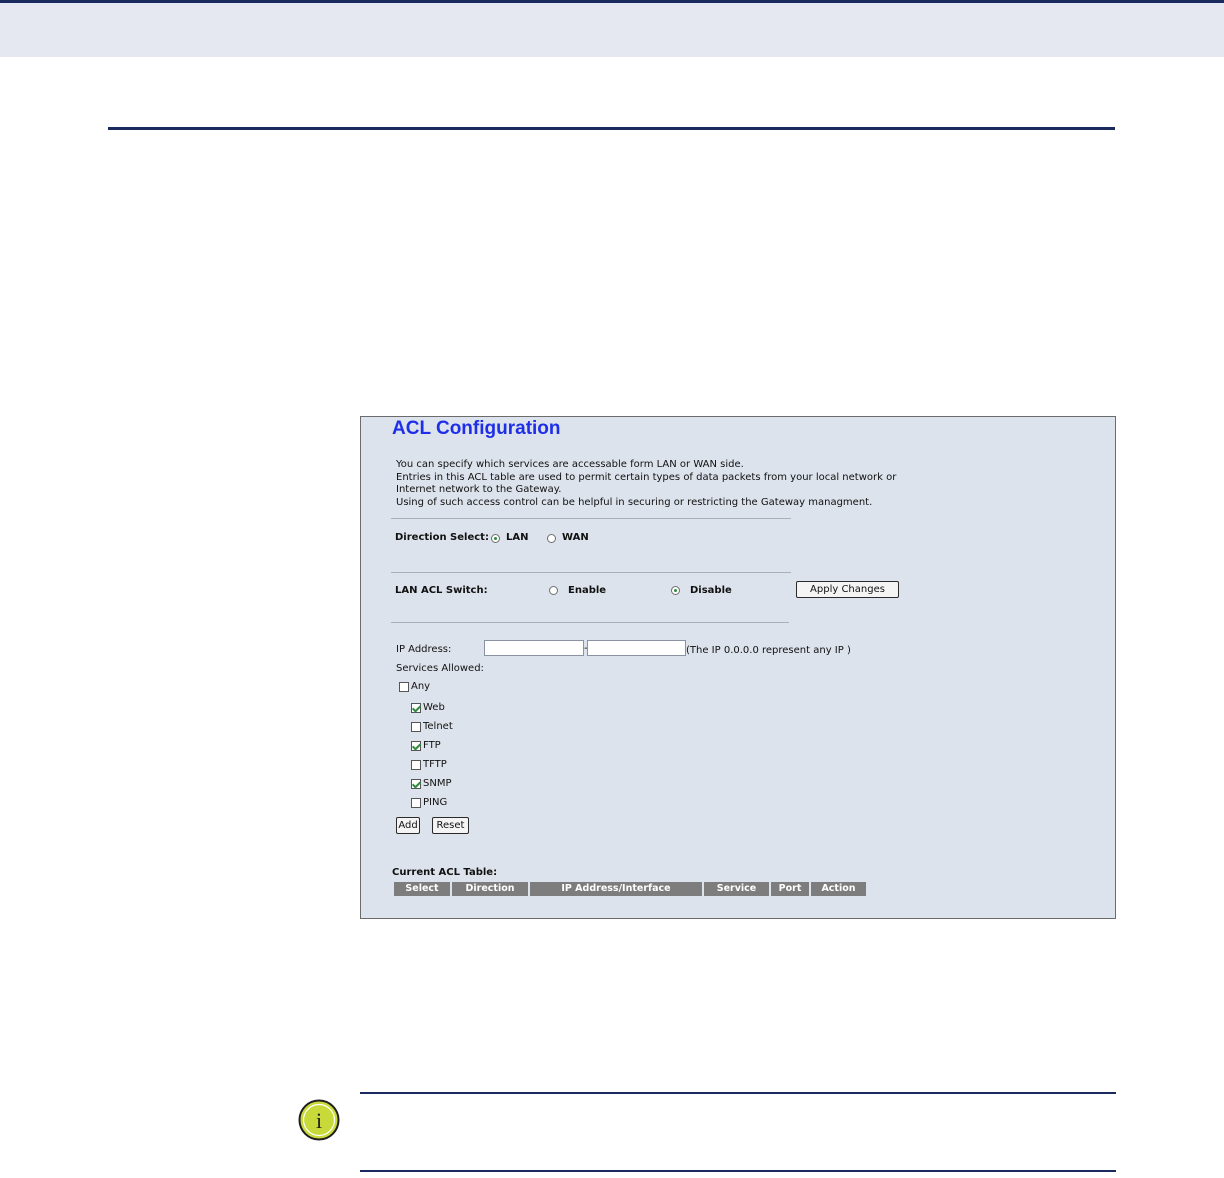 This screenshot has height=1178, width=1224. What do you see at coordinates (553, 590) in the screenshot?
I see `acl-enable-radio` at bounding box center [553, 590].